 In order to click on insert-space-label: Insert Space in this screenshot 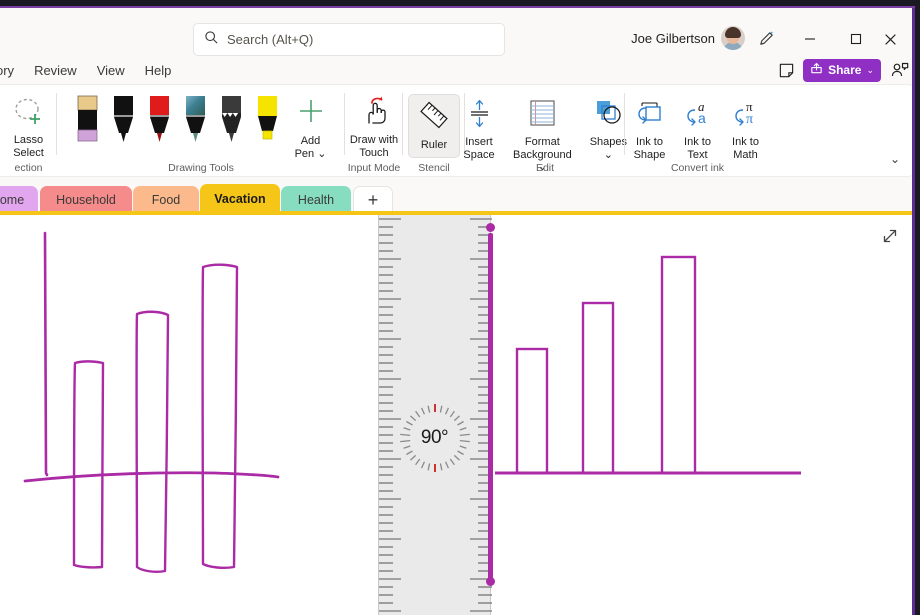, I will do `click(479, 148)`.